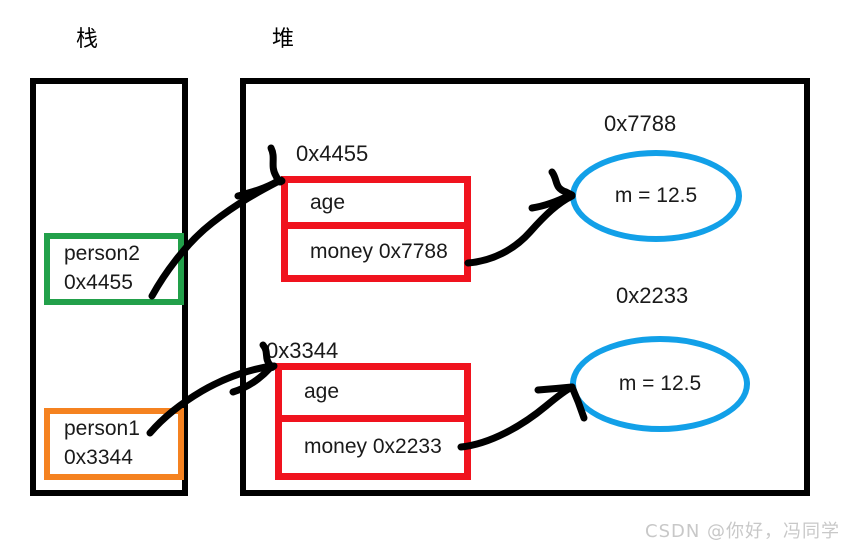  Describe the element at coordinates (102, 429) in the screenshot. I see `stack-variable-person1-name: person1` at that location.